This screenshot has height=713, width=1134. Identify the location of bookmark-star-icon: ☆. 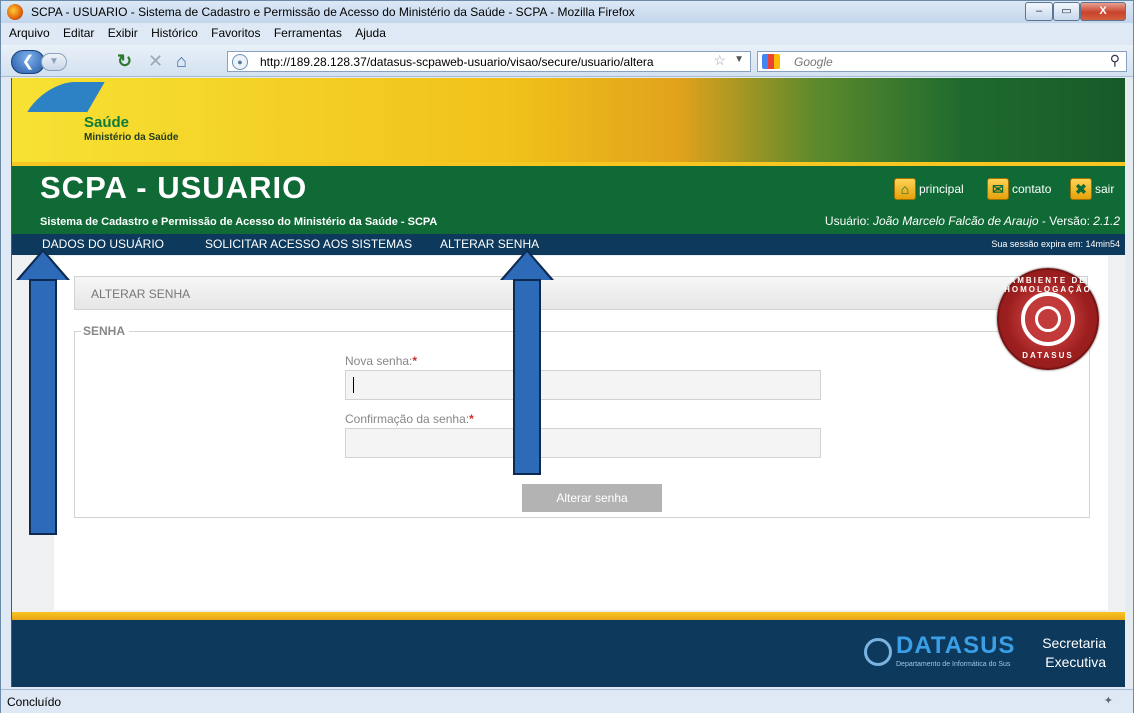
(719, 60).